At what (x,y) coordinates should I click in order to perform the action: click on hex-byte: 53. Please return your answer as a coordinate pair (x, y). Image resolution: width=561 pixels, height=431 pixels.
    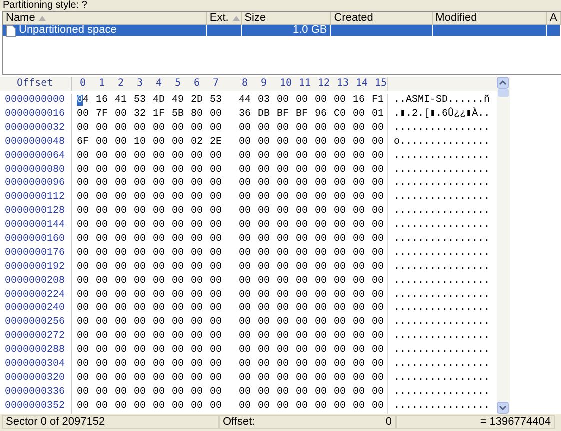
    Looking at the image, I should click on (143, 101).